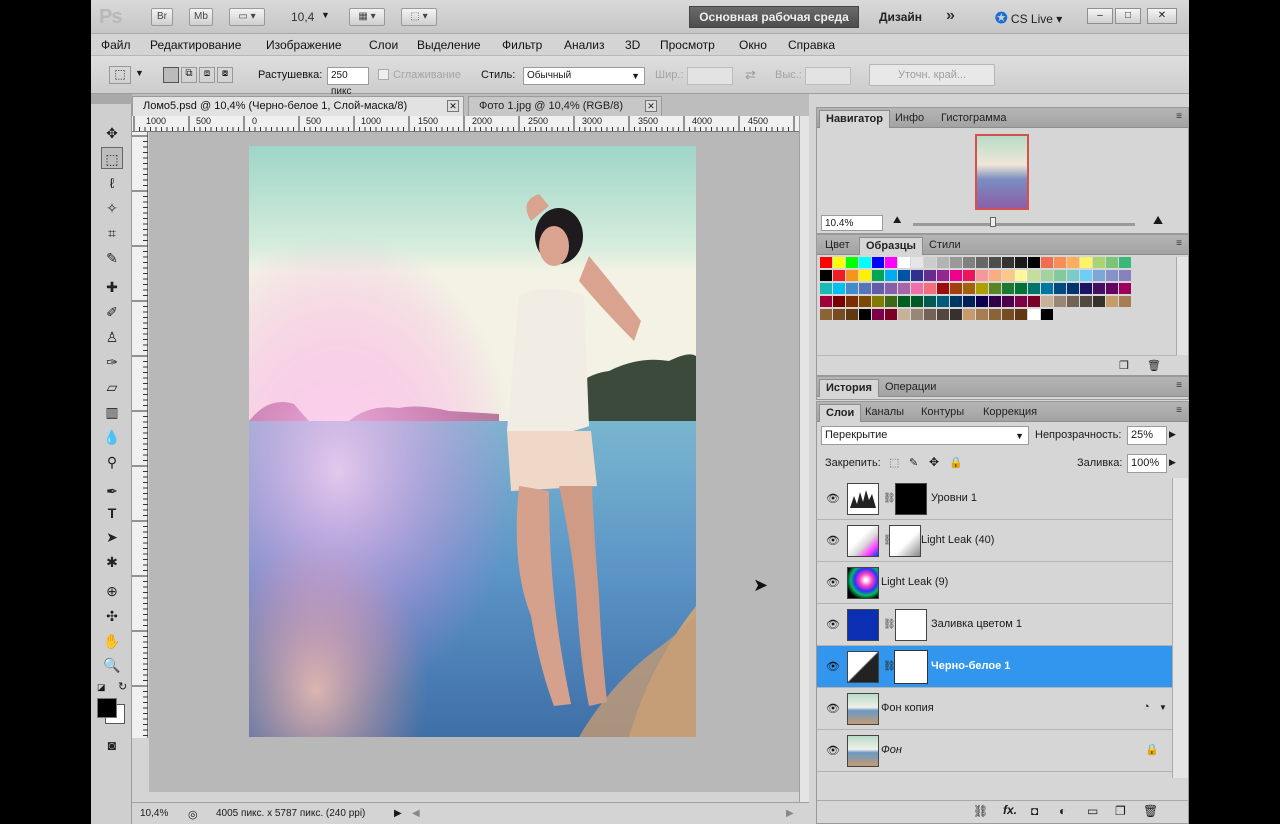 The height and width of the screenshot is (824, 1280). What do you see at coordinates (304, 45) in the screenshot?
I see `menu-image: Изображение` at bounding box center [304, 45].